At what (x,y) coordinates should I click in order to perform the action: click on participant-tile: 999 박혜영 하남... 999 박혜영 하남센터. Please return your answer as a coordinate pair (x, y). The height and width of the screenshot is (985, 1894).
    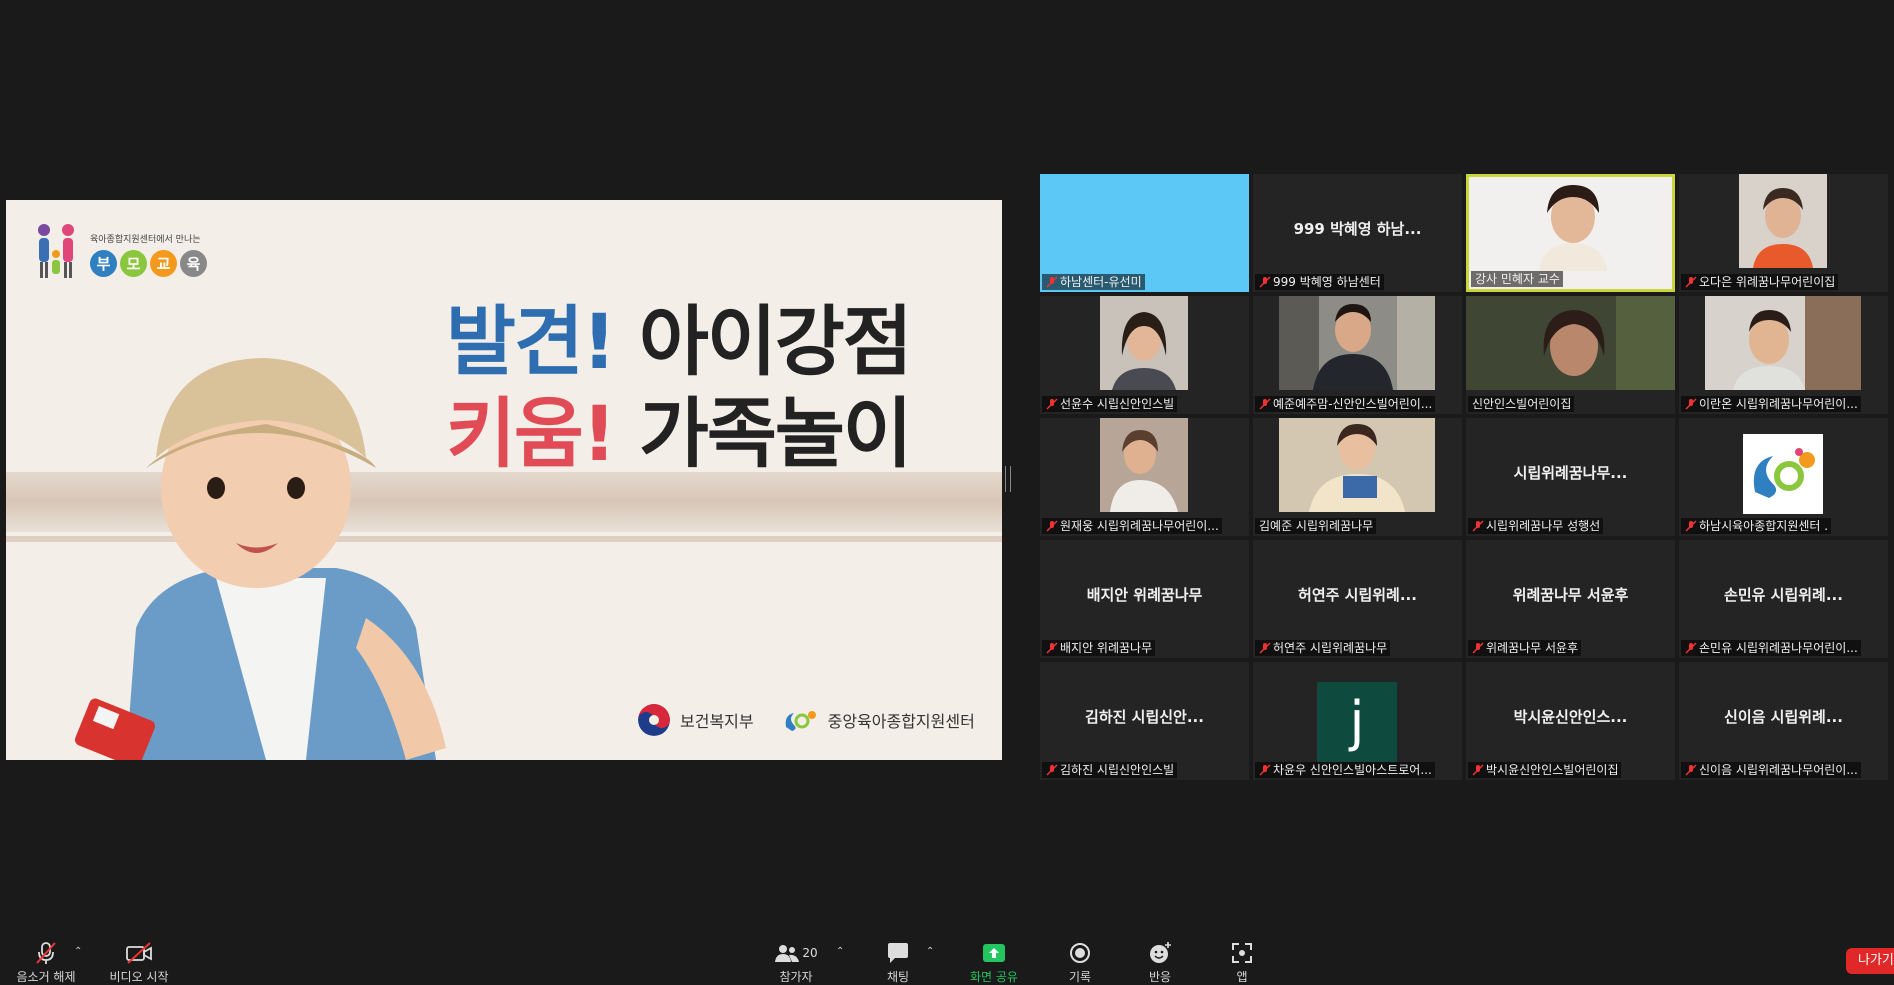
    Looking at the image, I should click on (1357, 233).